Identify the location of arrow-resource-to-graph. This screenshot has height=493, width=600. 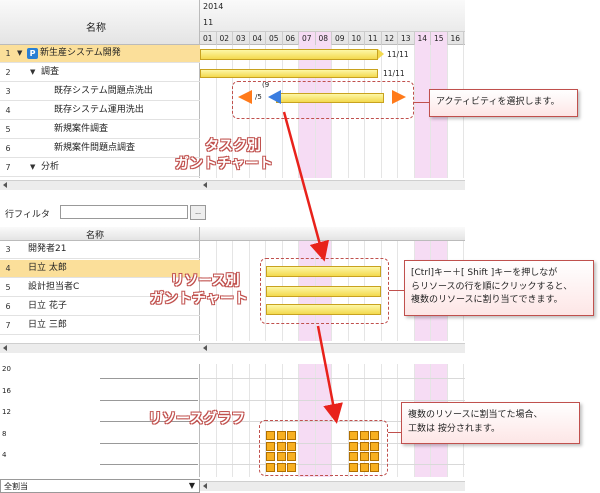
(329, 374).